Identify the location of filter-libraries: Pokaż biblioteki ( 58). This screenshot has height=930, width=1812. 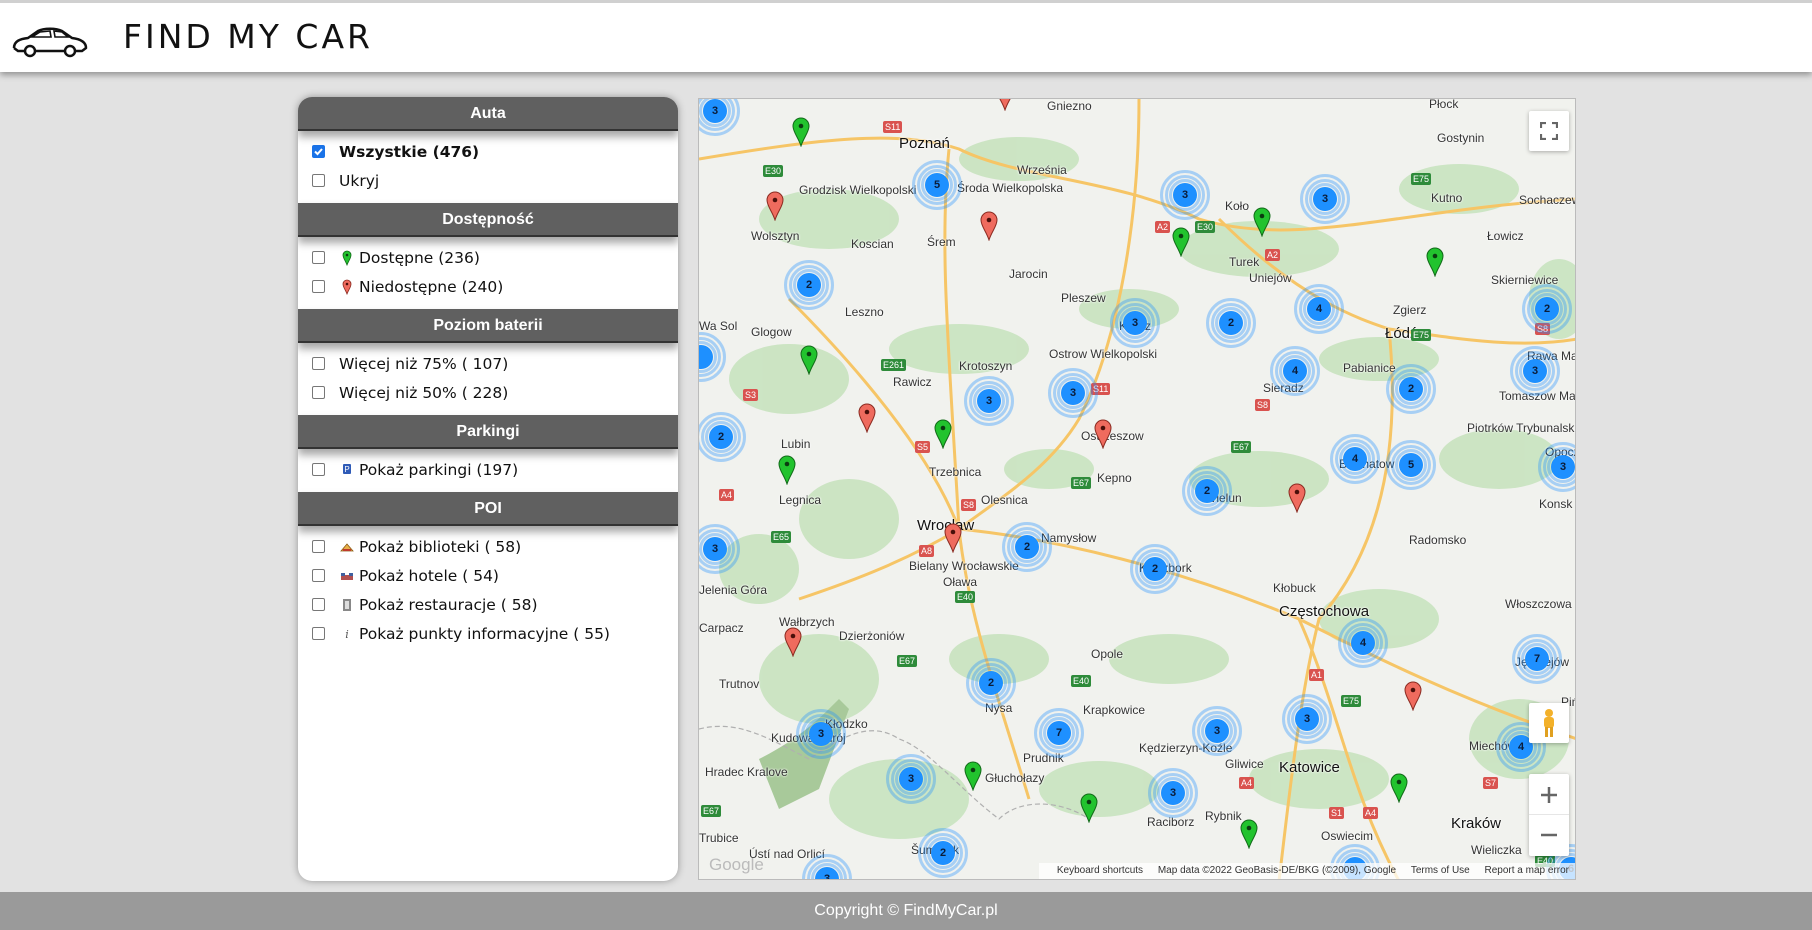
(488, 546).